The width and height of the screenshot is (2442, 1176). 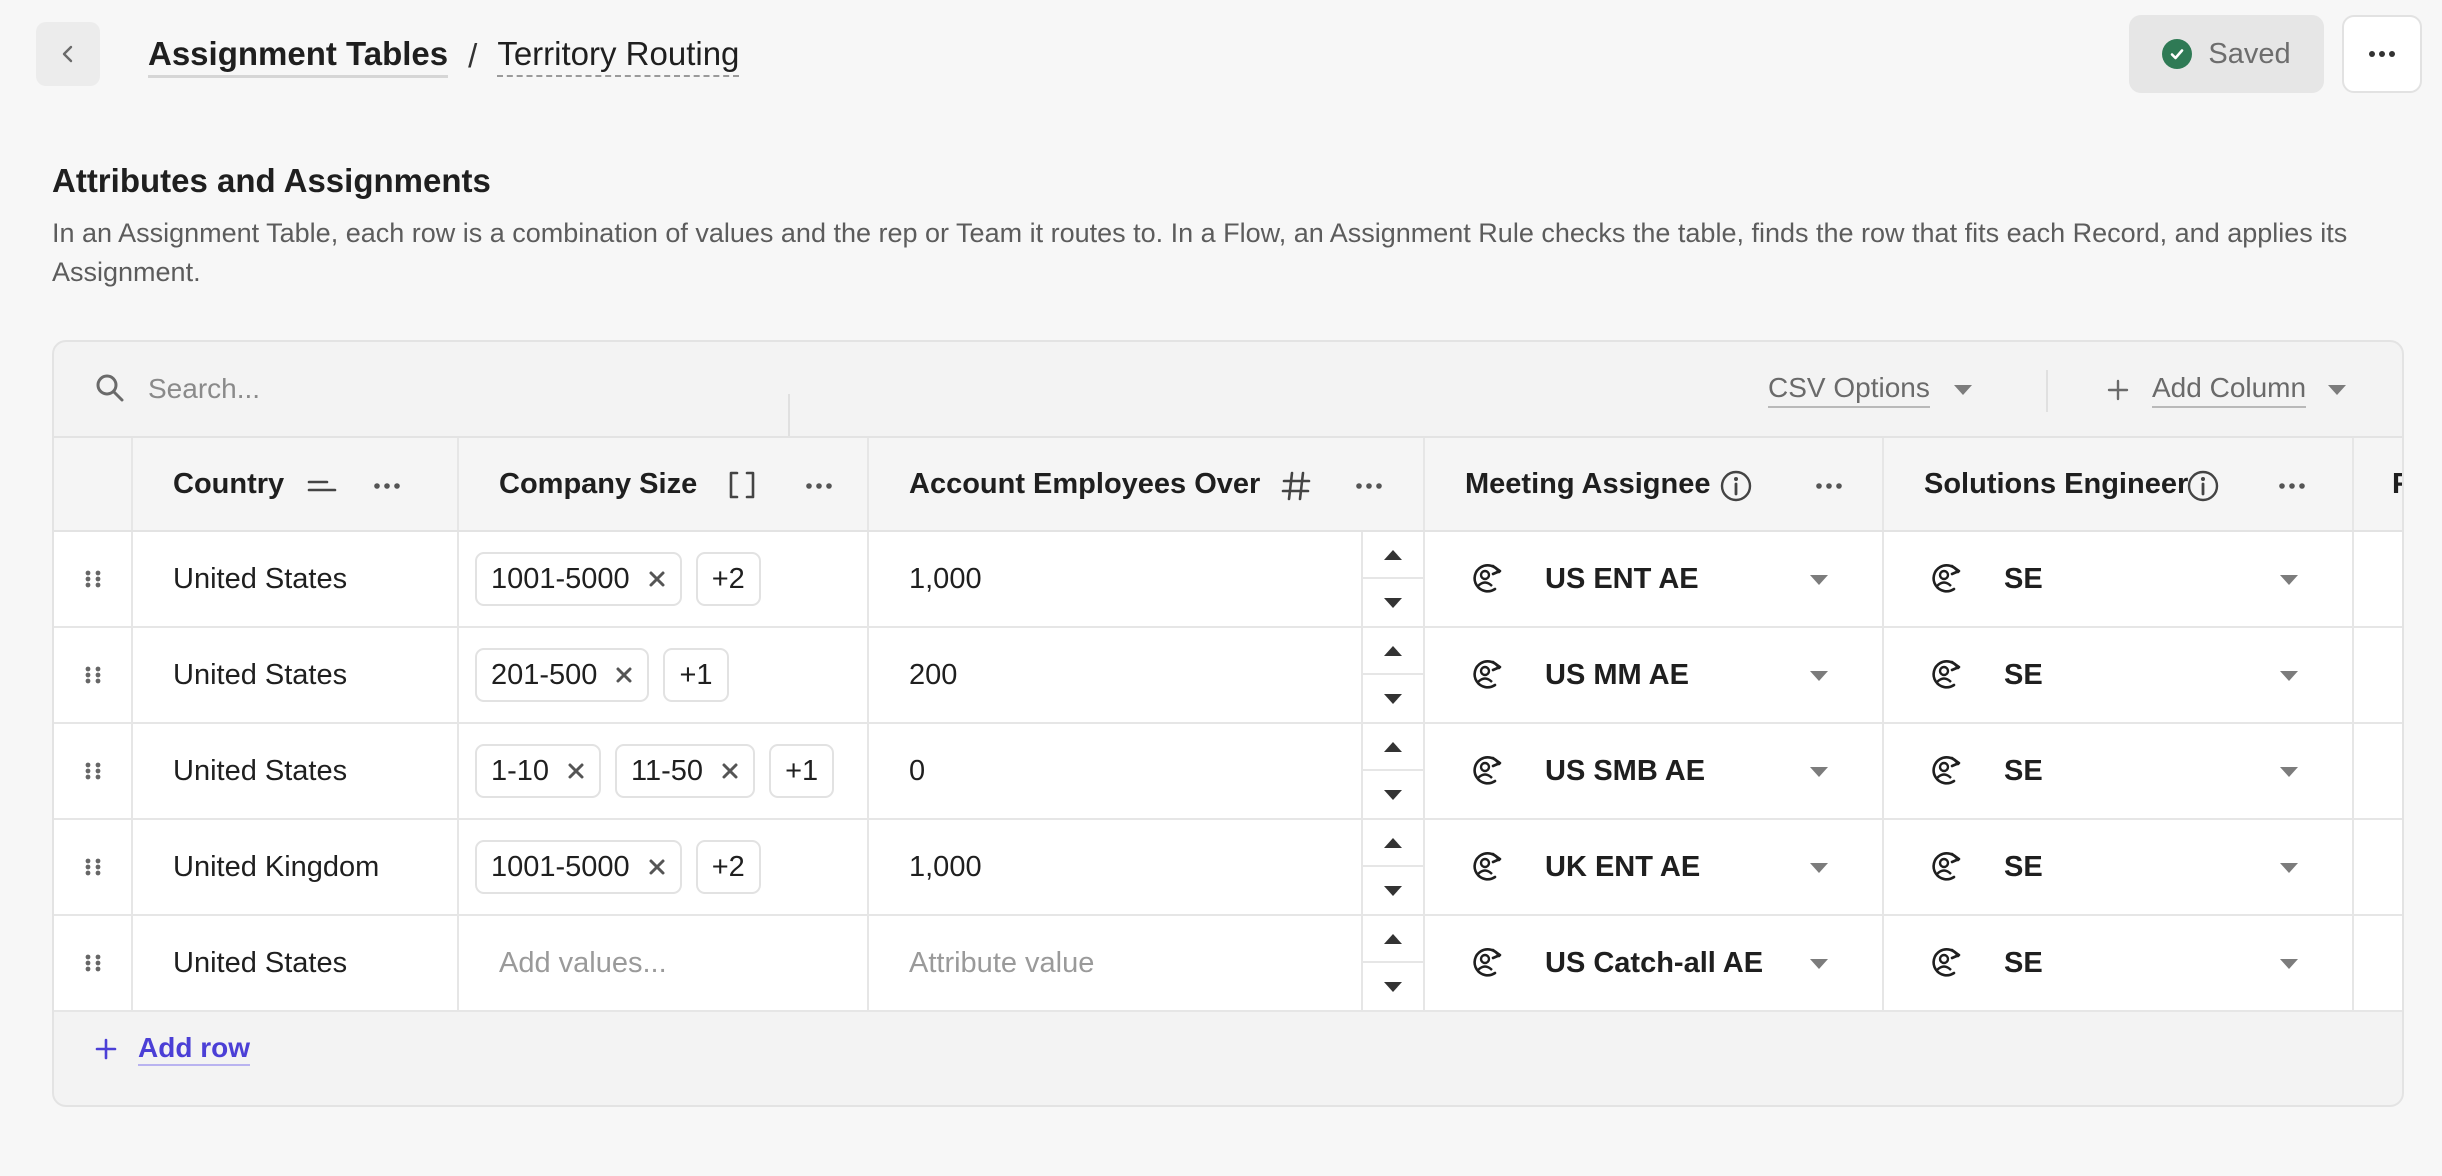 I want to click on company-size-cell: 1-10 11-50 +1, so click(x=664, y=771).